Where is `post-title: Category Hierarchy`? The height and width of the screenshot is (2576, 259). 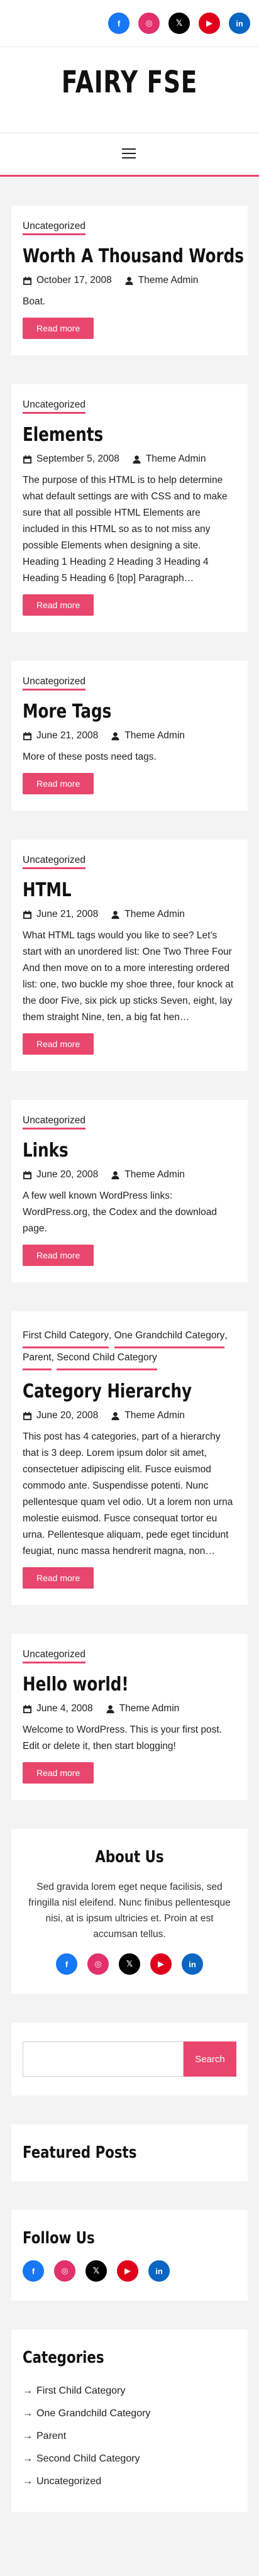 post-title: Category Hierarchy is located at coordinates (110, 1391).